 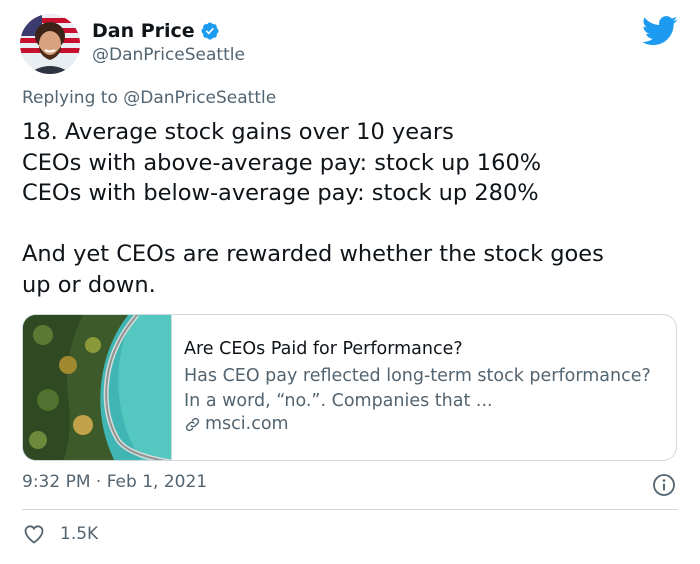 What do you see at coordinates (210, 31) in the screenshot?
I see `verified-badge-icon` at bounding box center [210, 31].